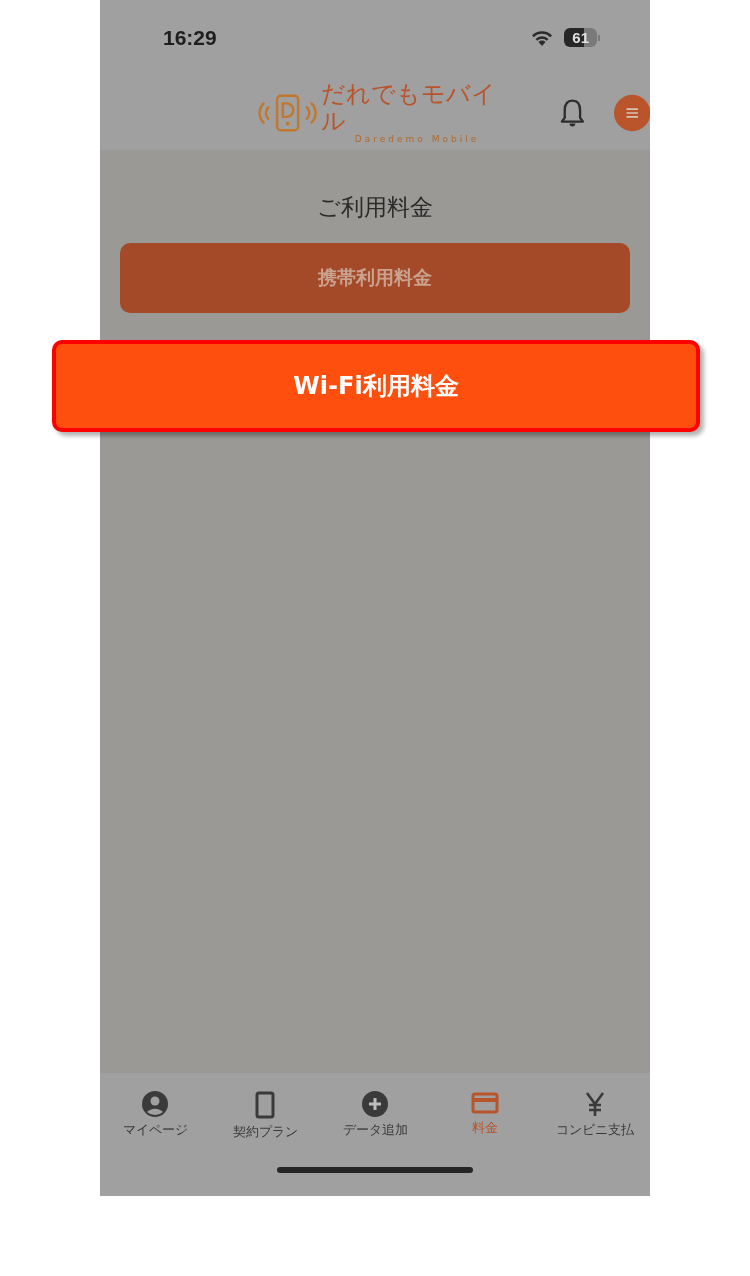 This screenshot has width=750, height=1276. What do you see at coordinates (265, 1105) in the screenshot?
I see `smartphone-icon` at bounding box center [265, 1105].